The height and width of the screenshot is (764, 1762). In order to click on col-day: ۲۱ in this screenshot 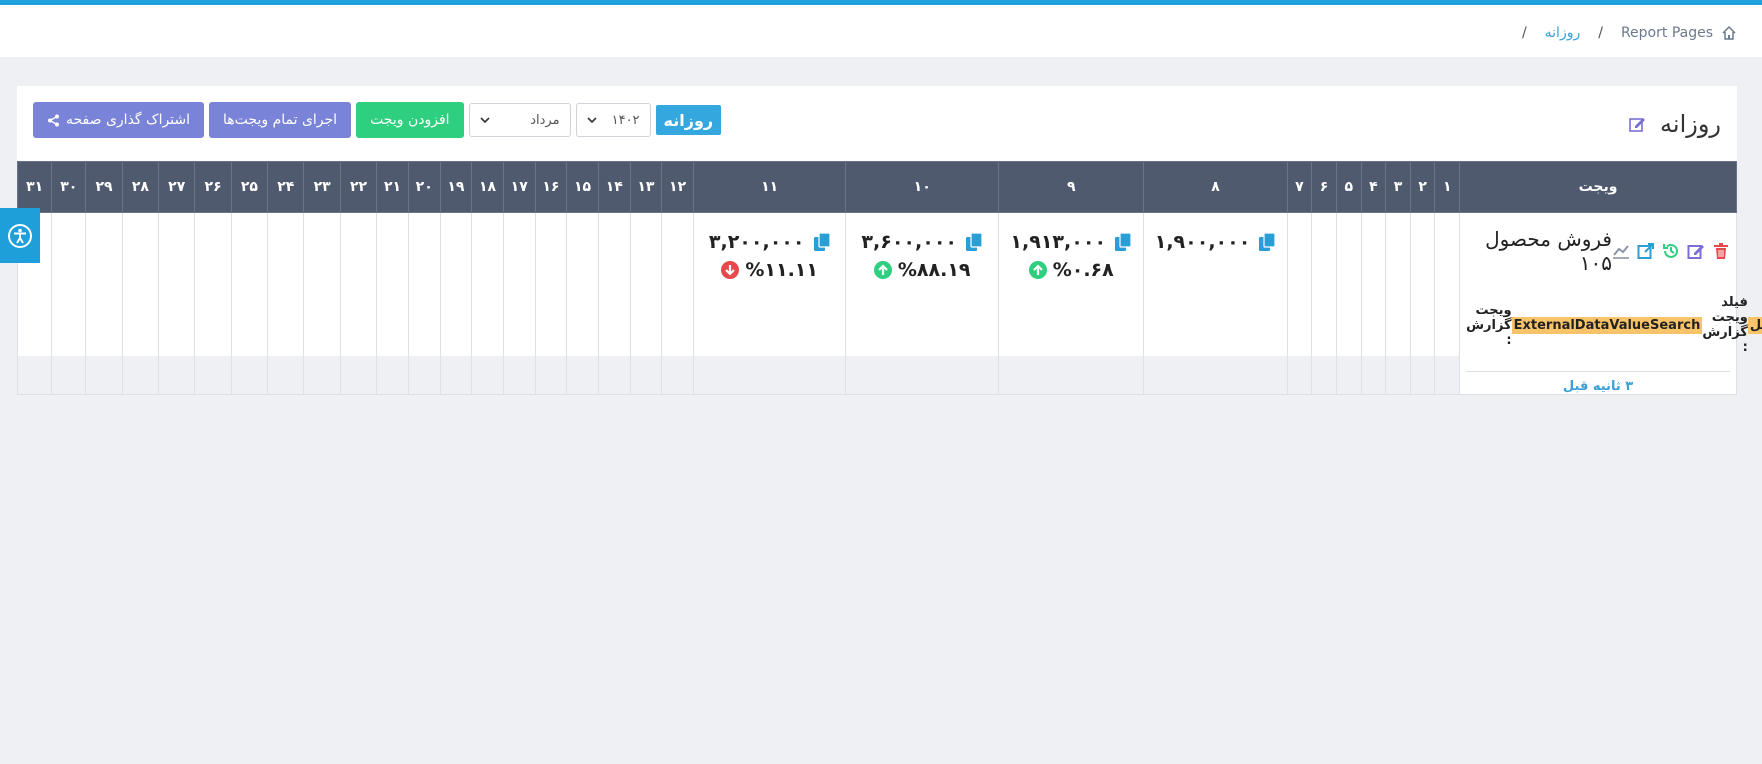, I will do `click(392, 187)`.